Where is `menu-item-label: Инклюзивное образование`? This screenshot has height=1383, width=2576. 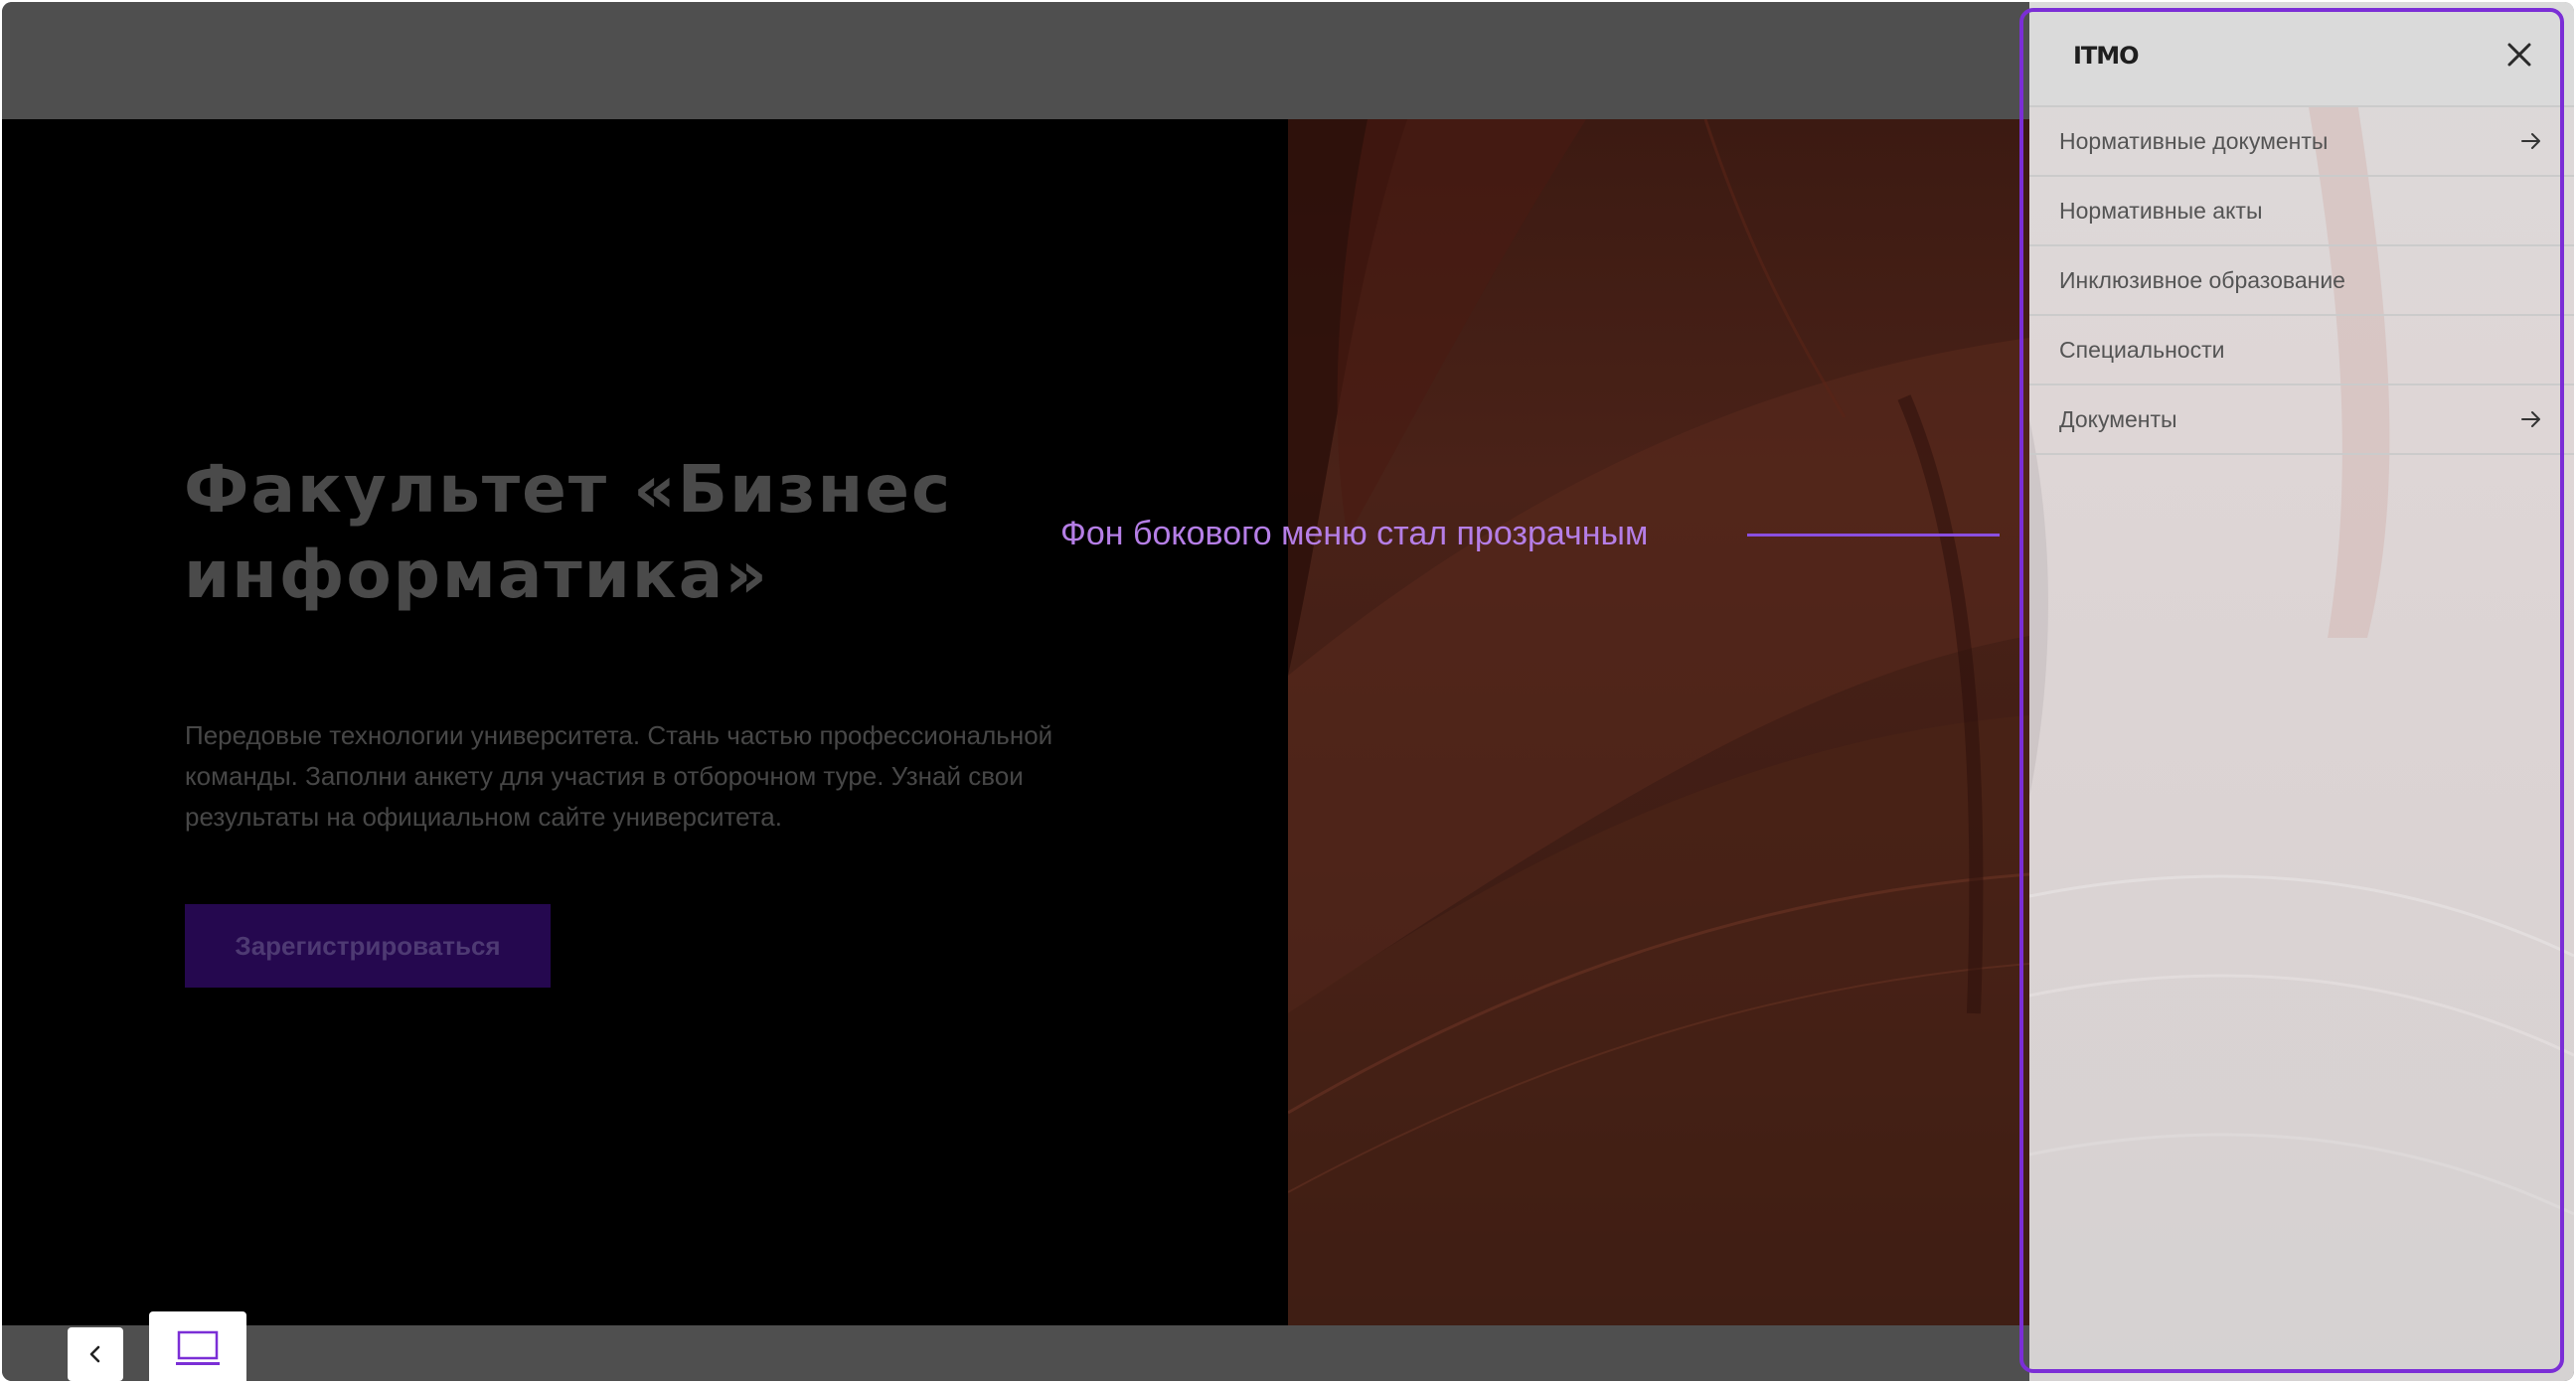
menu-item-label: Инклюзивное образование is located at coordinates (2202, 279).